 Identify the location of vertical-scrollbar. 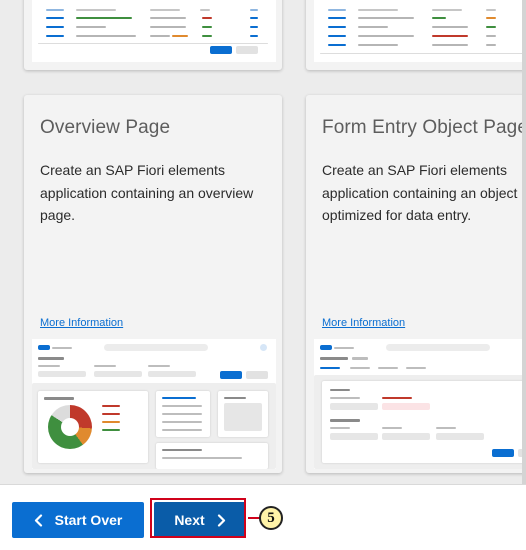
(524, 242).